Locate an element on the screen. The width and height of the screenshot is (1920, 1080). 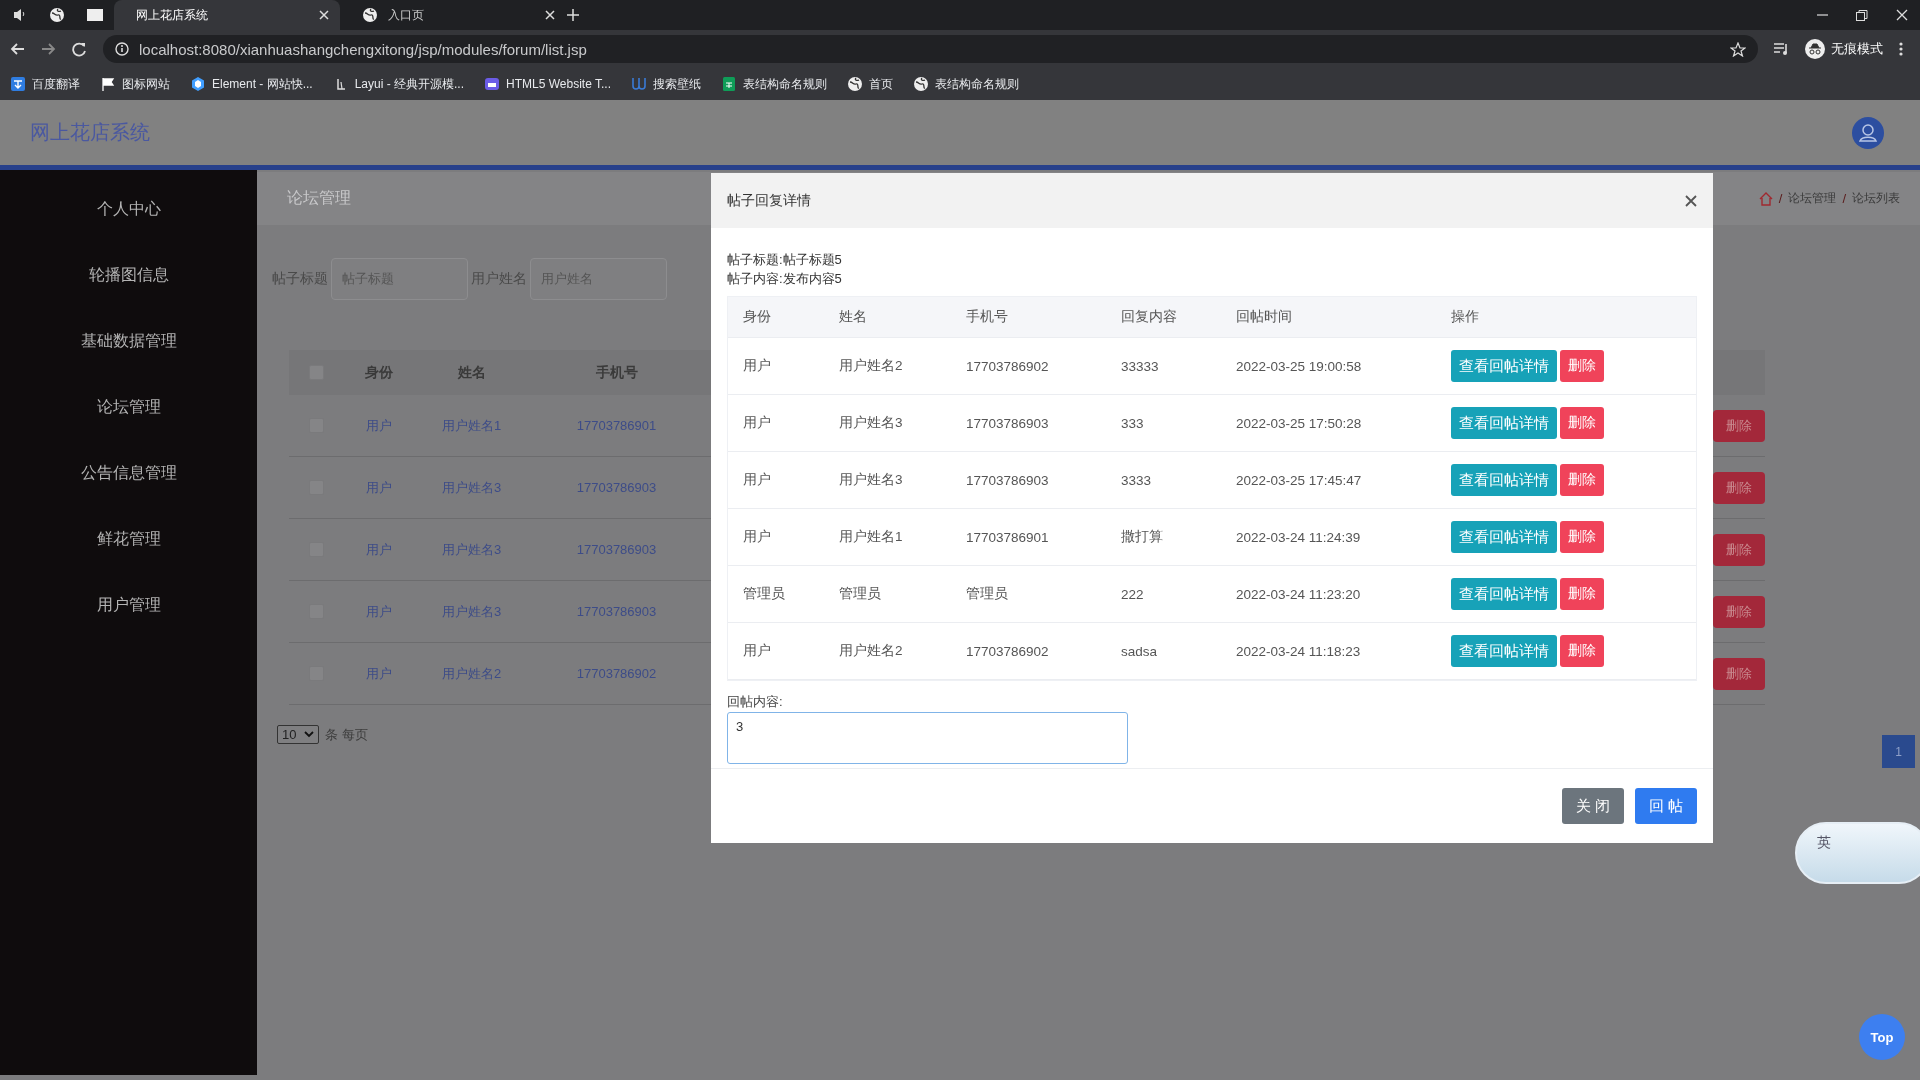
sidebar-item: 公告信息管理 is located at coordinates (128, 473).